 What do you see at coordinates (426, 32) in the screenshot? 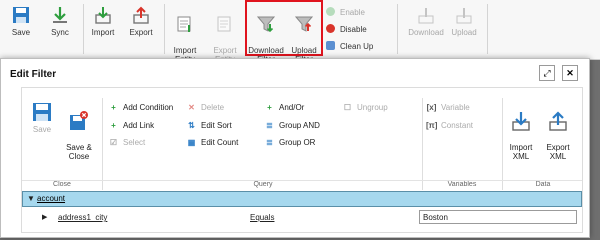
I see `bg-download-label: Download` at bounding box center [426, 32].